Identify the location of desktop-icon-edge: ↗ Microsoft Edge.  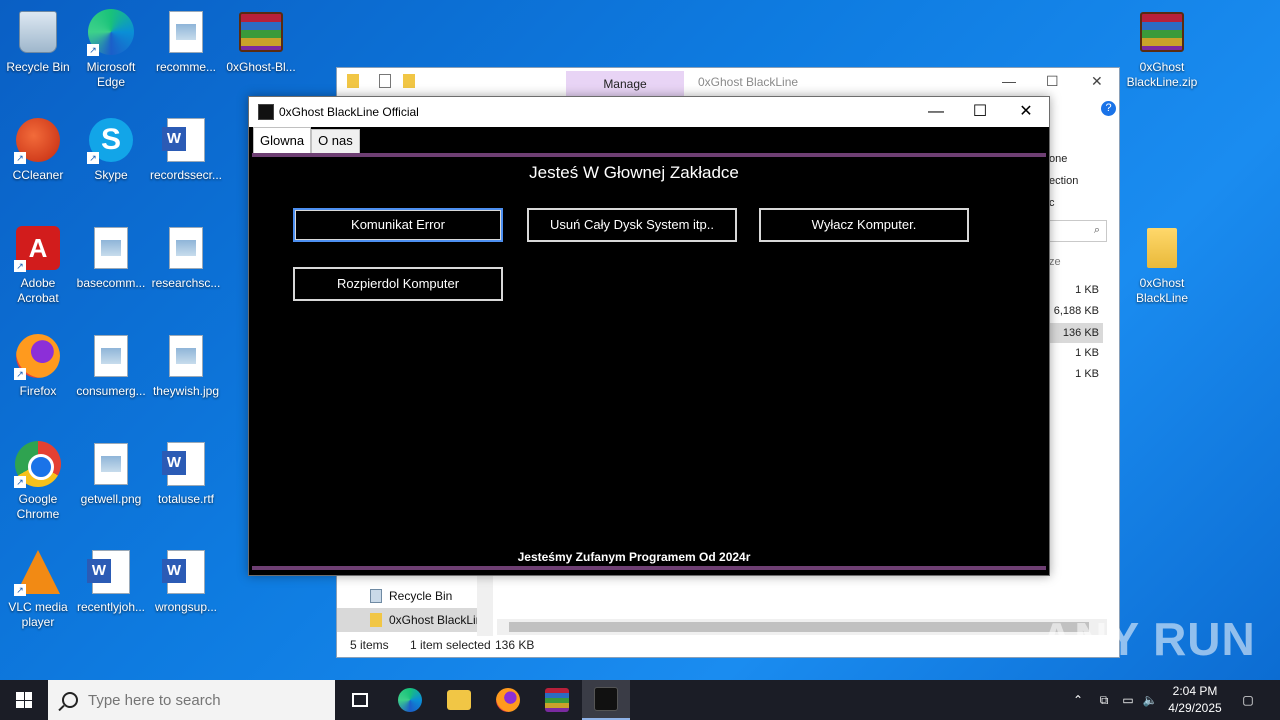
(111, 49).